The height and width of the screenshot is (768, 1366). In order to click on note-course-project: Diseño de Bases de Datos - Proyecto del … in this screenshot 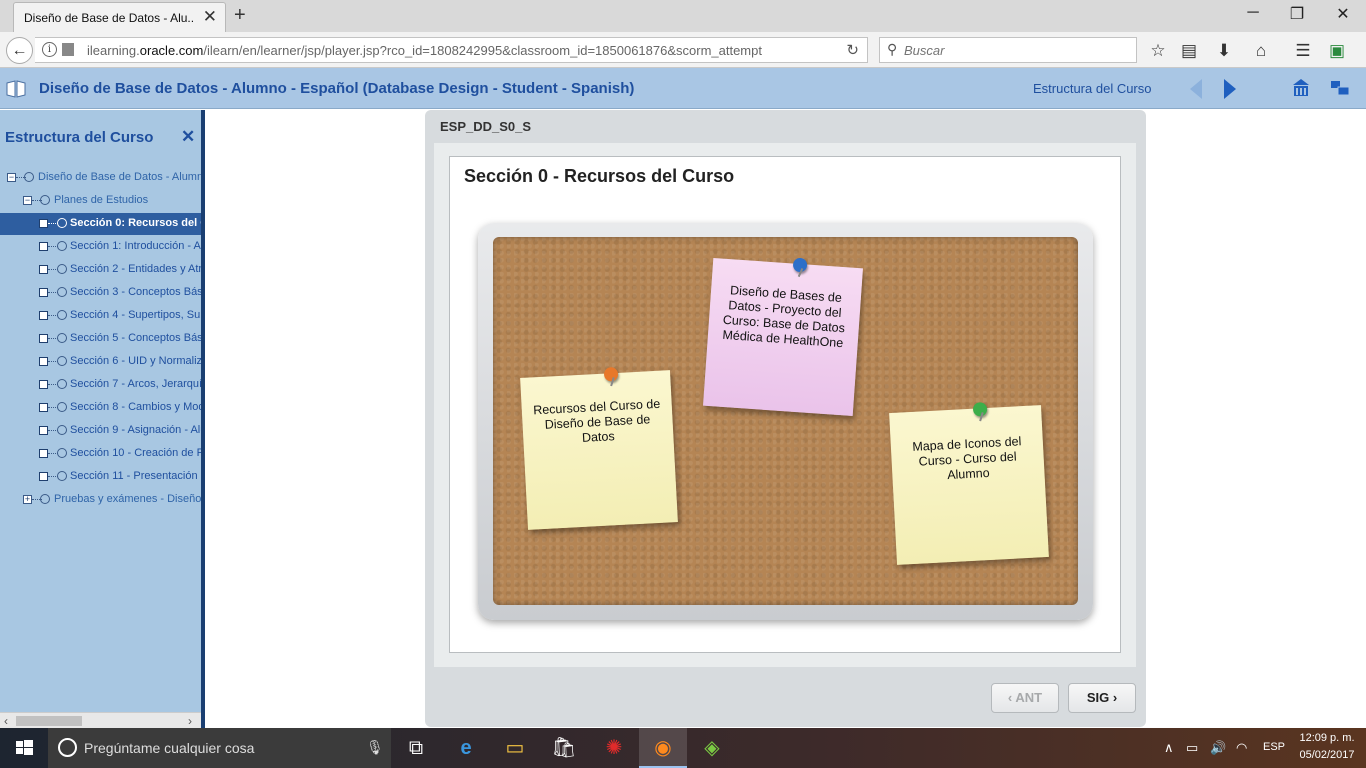, I will do `click(783, 337)`.